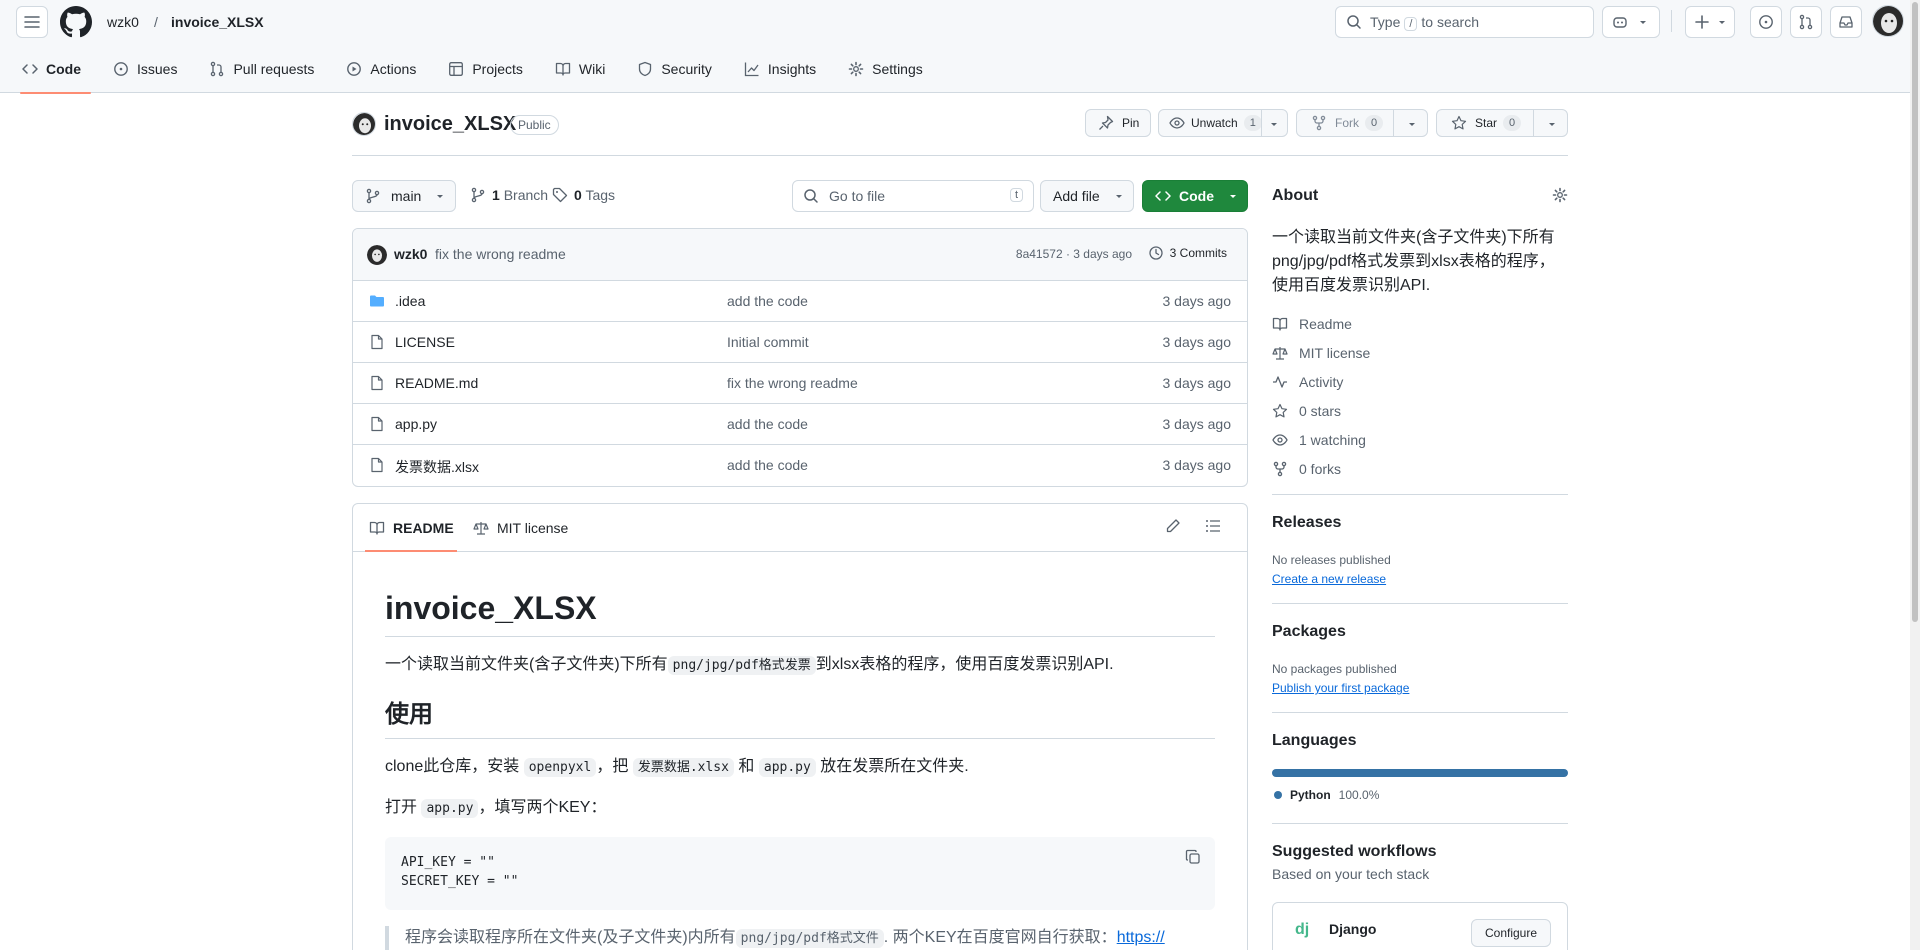 Image resolution: width=1920 pixels, height=950 pixels. What do you see at coordinates (1306, 523) in the screenshot?
I see `releases-title: Releases` at bounding box center [1306, 523].